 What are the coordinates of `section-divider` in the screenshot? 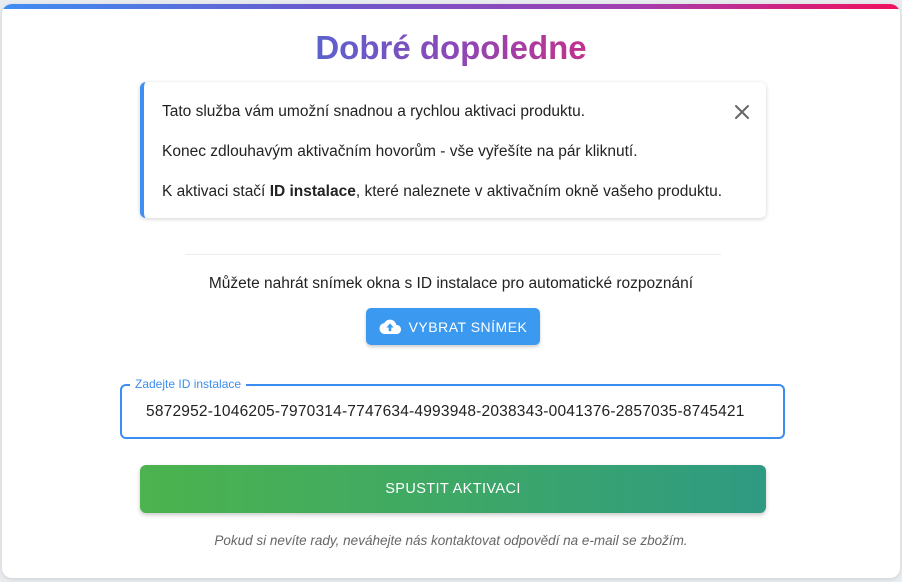 It's located at (453, 254).